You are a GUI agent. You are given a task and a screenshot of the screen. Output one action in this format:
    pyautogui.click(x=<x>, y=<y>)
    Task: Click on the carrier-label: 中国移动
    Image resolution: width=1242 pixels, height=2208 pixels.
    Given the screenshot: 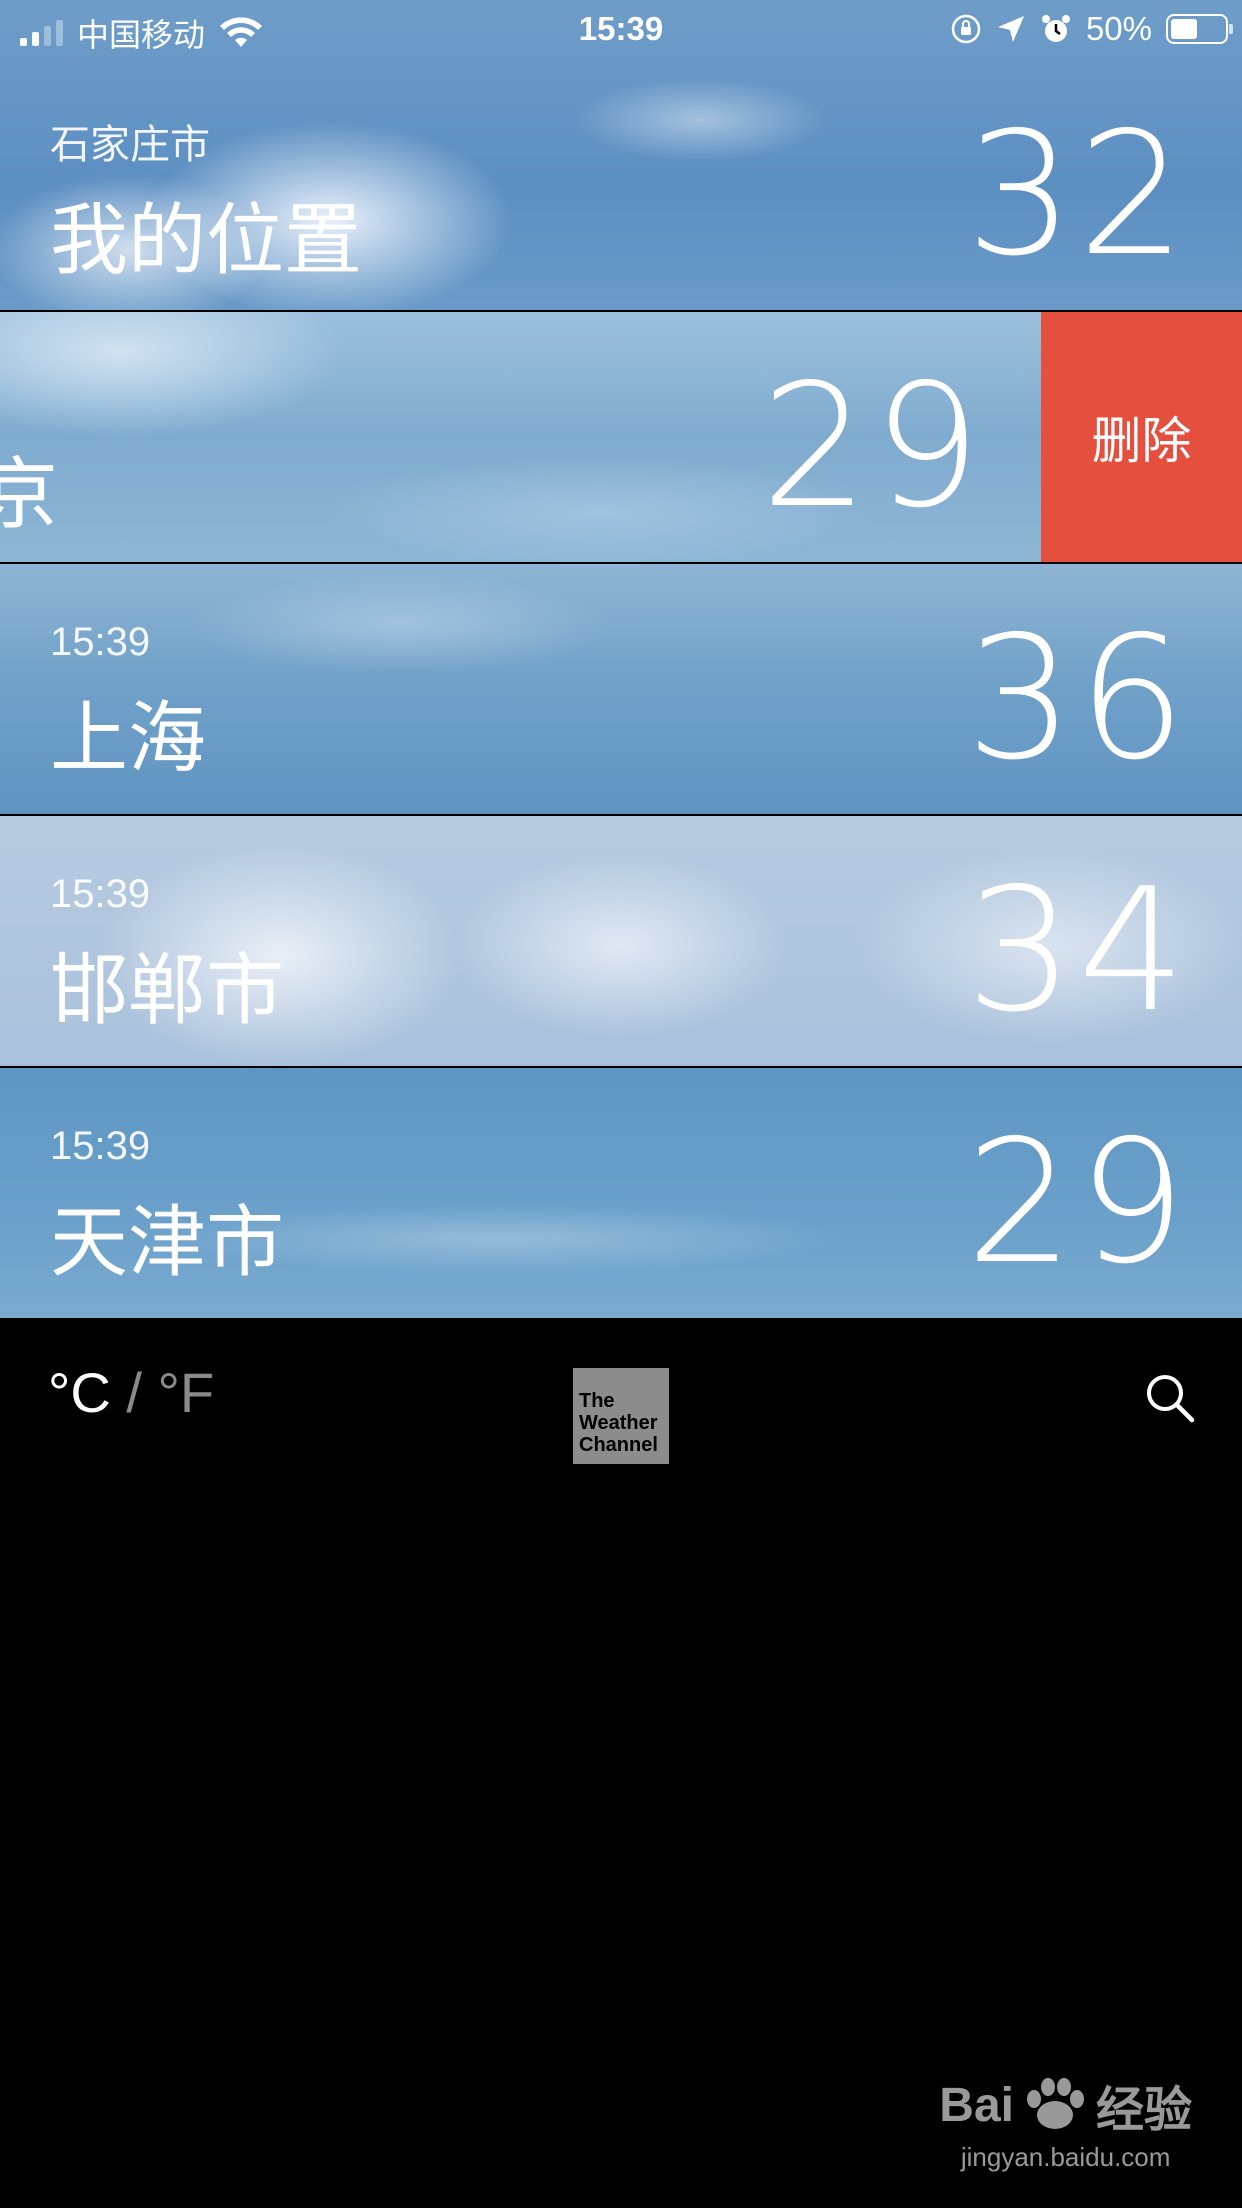 What is the action you would take?
    pyautogui.click(x=141, y=35)
    